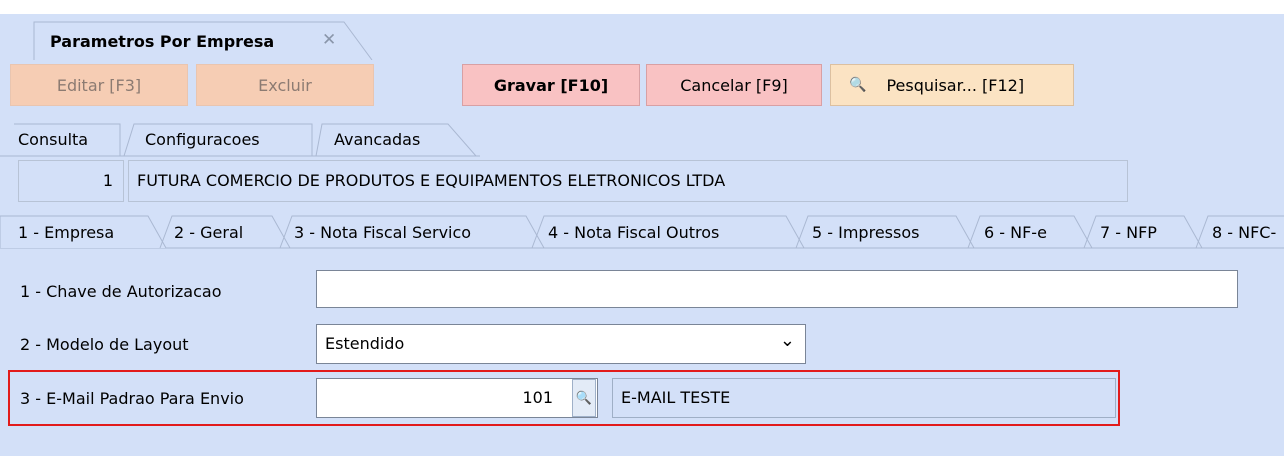  What do you see at coordinates (777, 289) in the screenshot?
I see `chave-input` at bounding box center [777, 289].